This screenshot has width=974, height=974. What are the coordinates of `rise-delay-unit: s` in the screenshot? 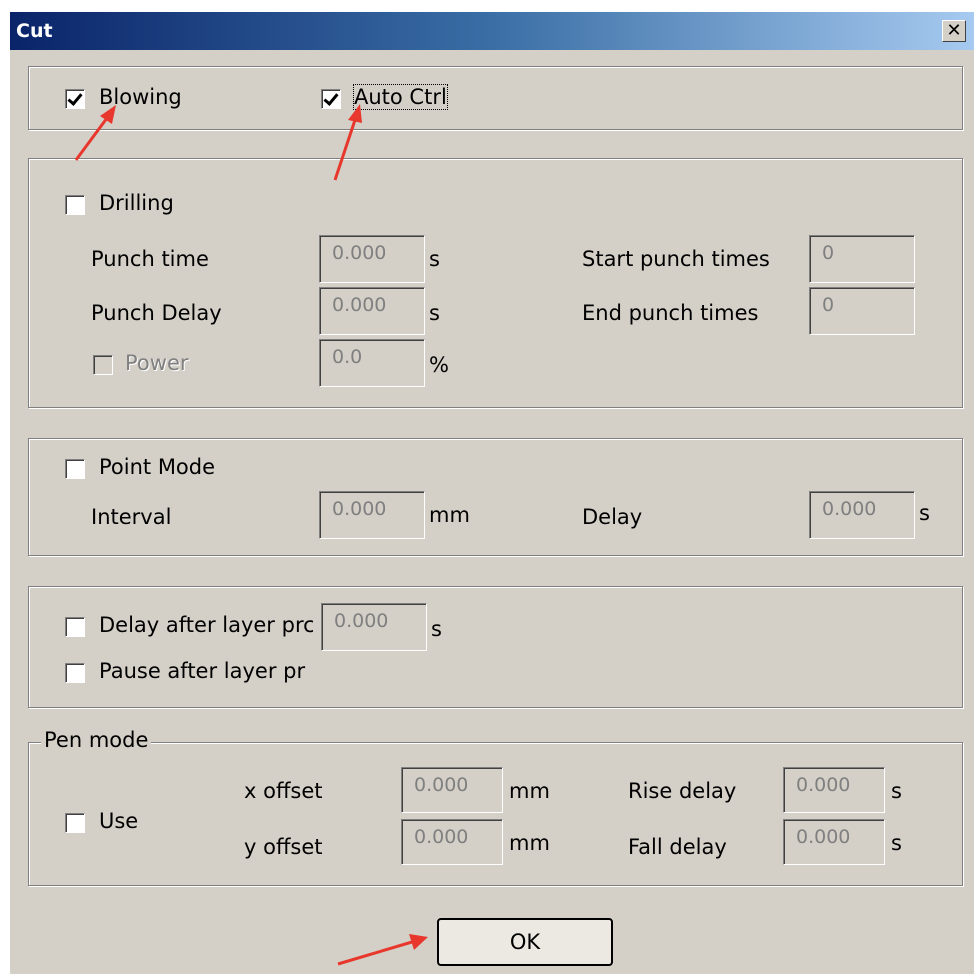 It's located at (896, 791).